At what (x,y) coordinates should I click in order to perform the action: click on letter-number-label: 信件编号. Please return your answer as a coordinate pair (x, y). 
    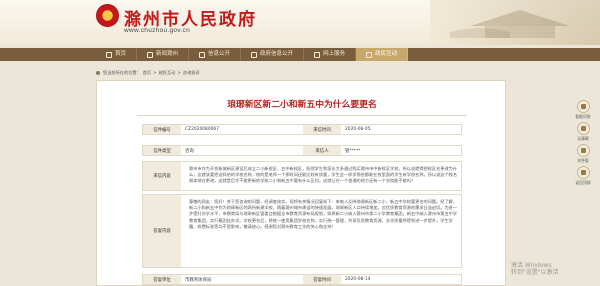
    Looking at the image, I should click on (162, 129).